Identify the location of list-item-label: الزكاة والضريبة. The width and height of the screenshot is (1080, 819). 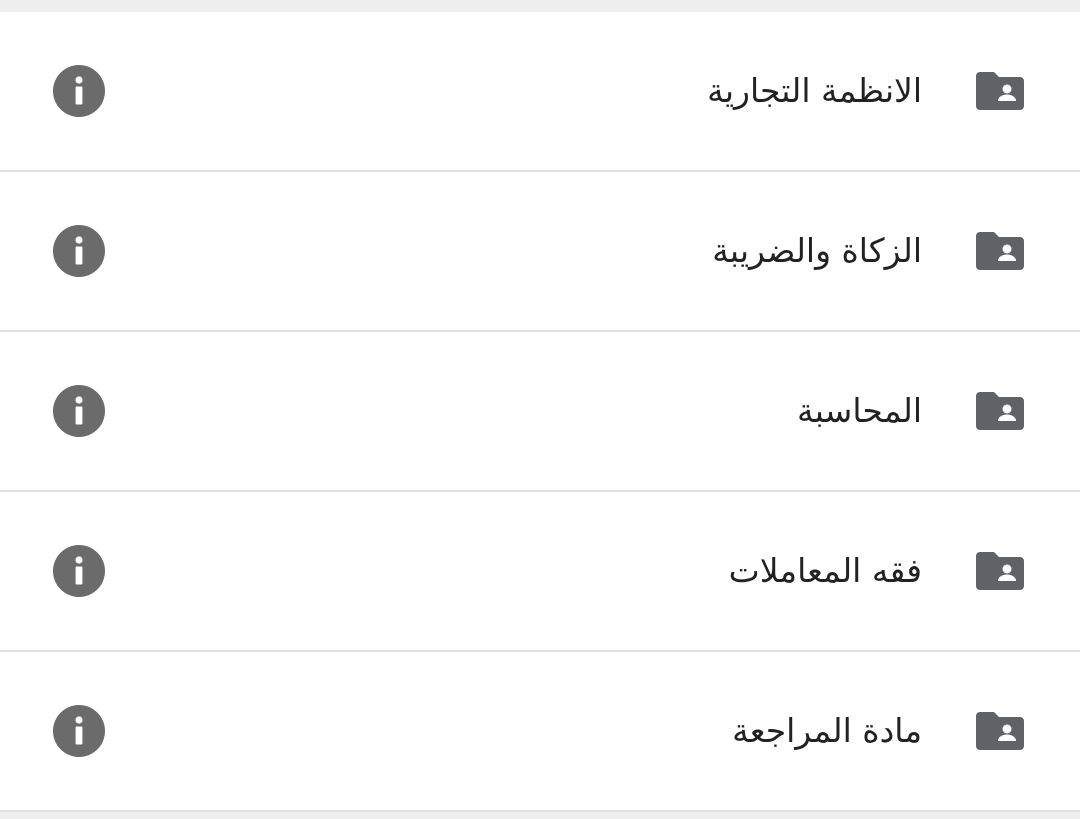
(817, 250).